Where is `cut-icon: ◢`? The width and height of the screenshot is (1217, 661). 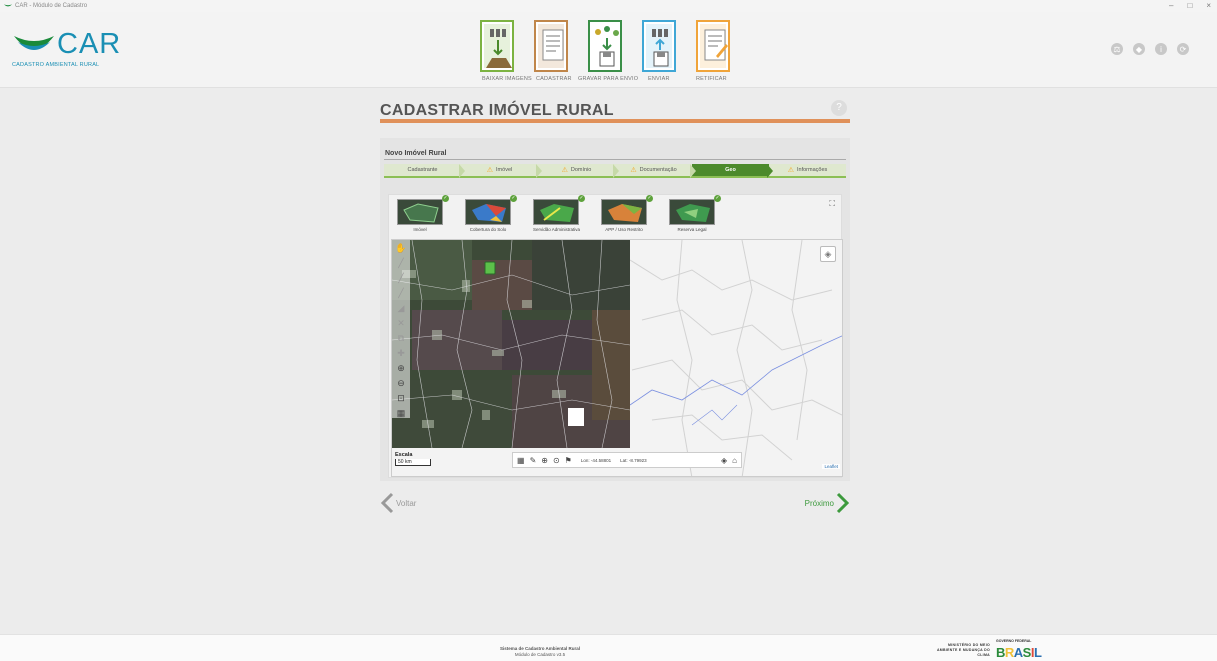
cut-icon: ◢ is located at coordinates (401, 308).